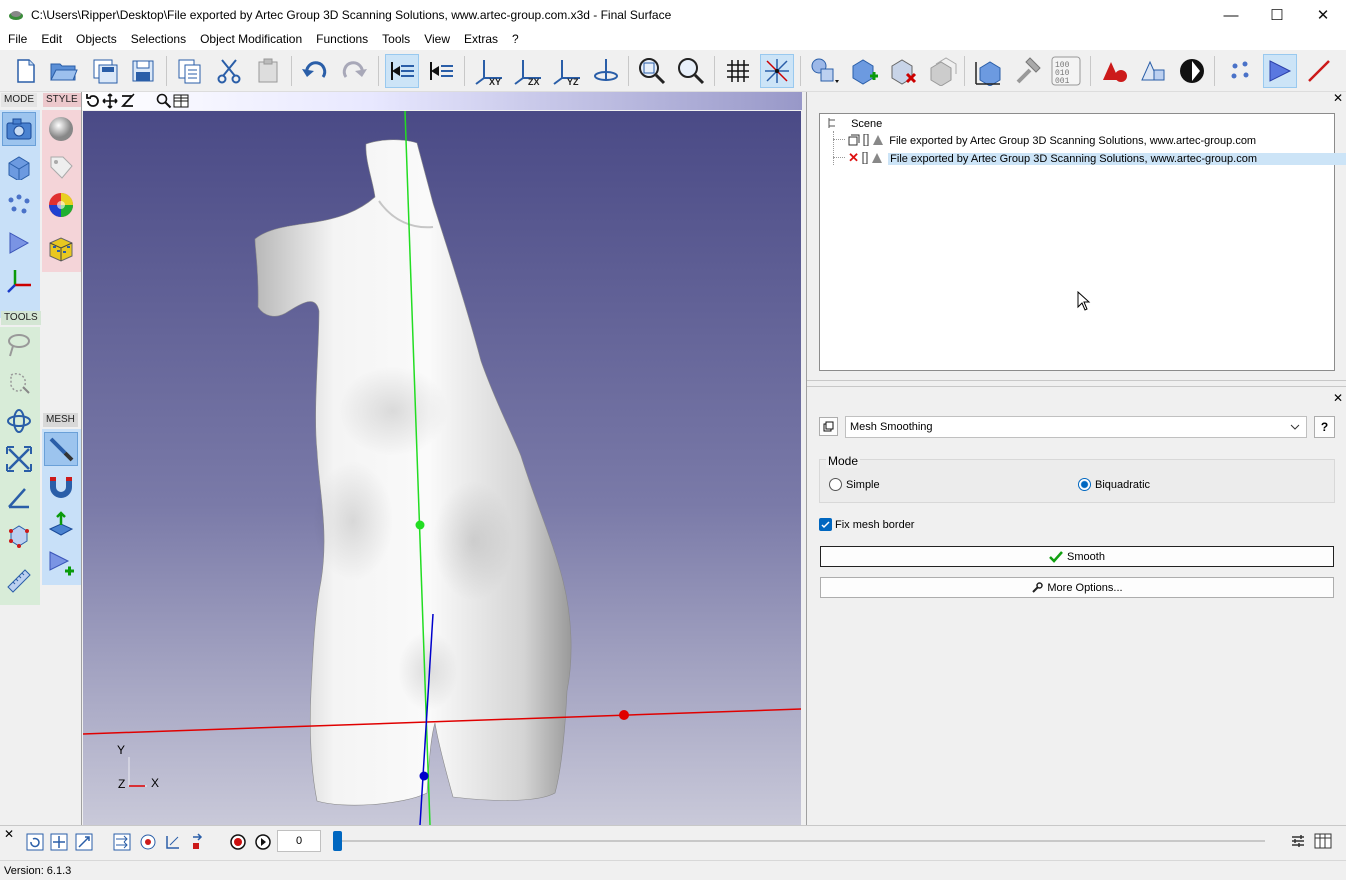  What do you see at coordinates (489, 71) in the screenshot?
I see `view-xy-icon: XY` at bounding box center [489, 71].